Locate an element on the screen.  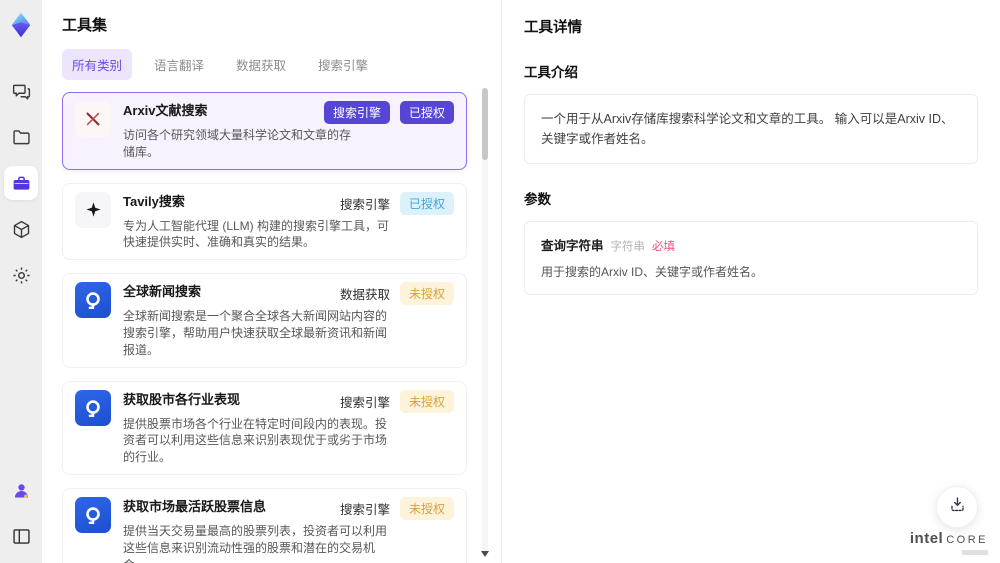
download-icon is located at coordinates (957, 507).